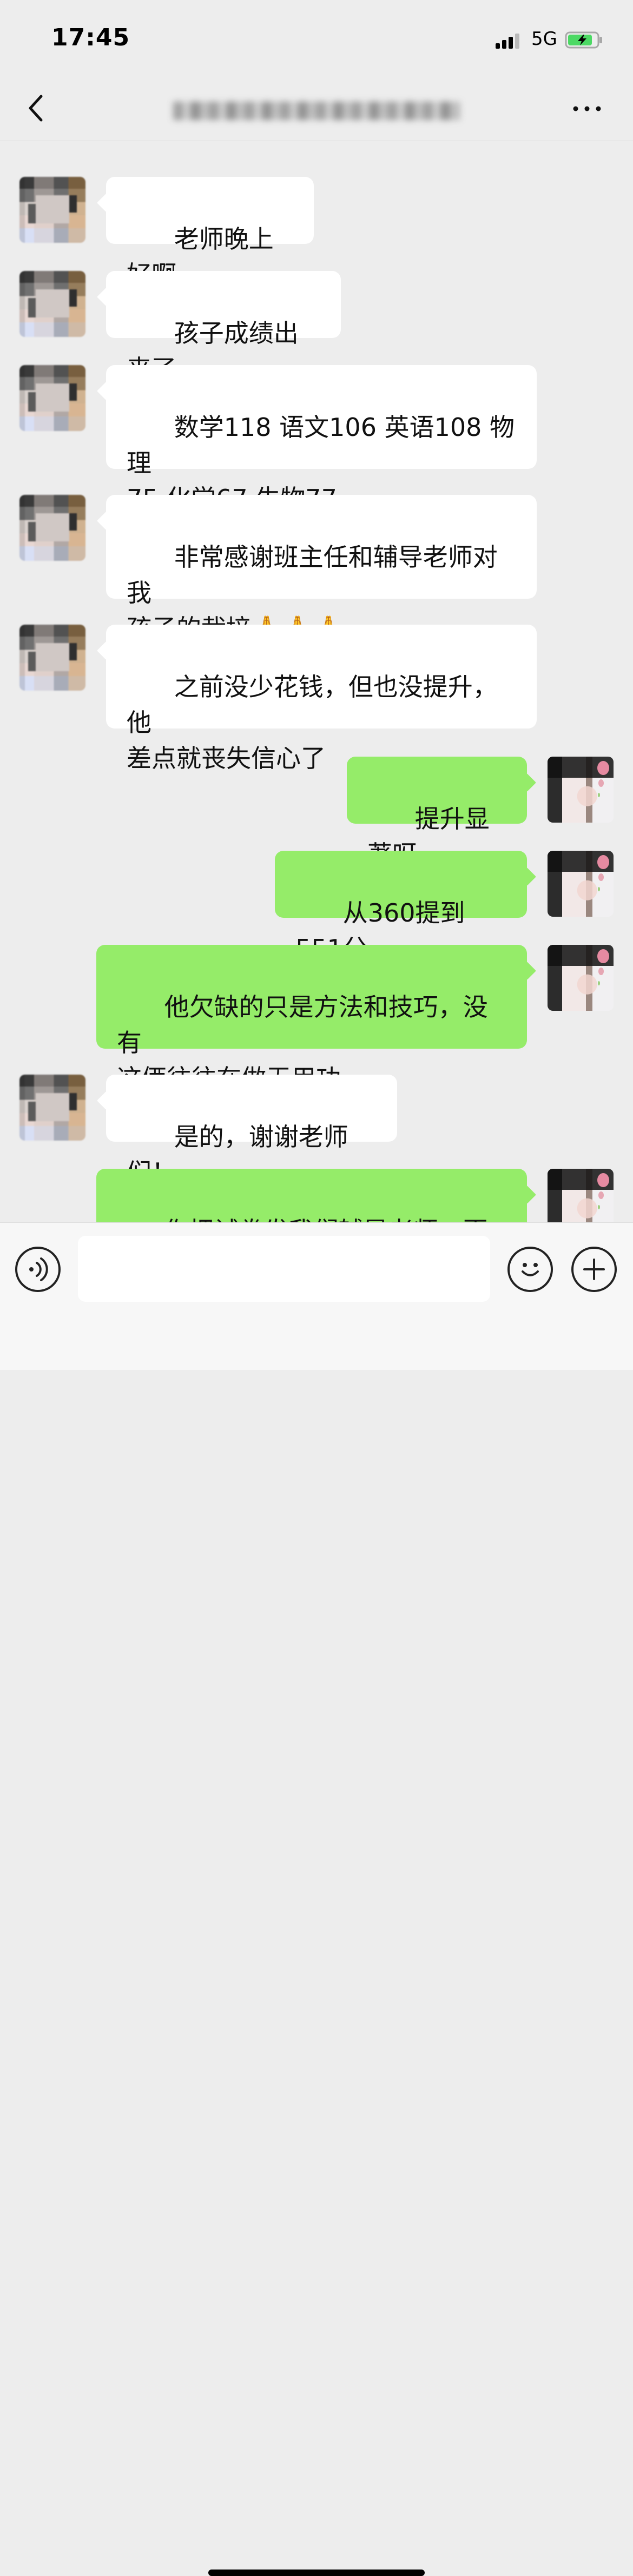  I want to click on plus-icon, so click(594, 1269).